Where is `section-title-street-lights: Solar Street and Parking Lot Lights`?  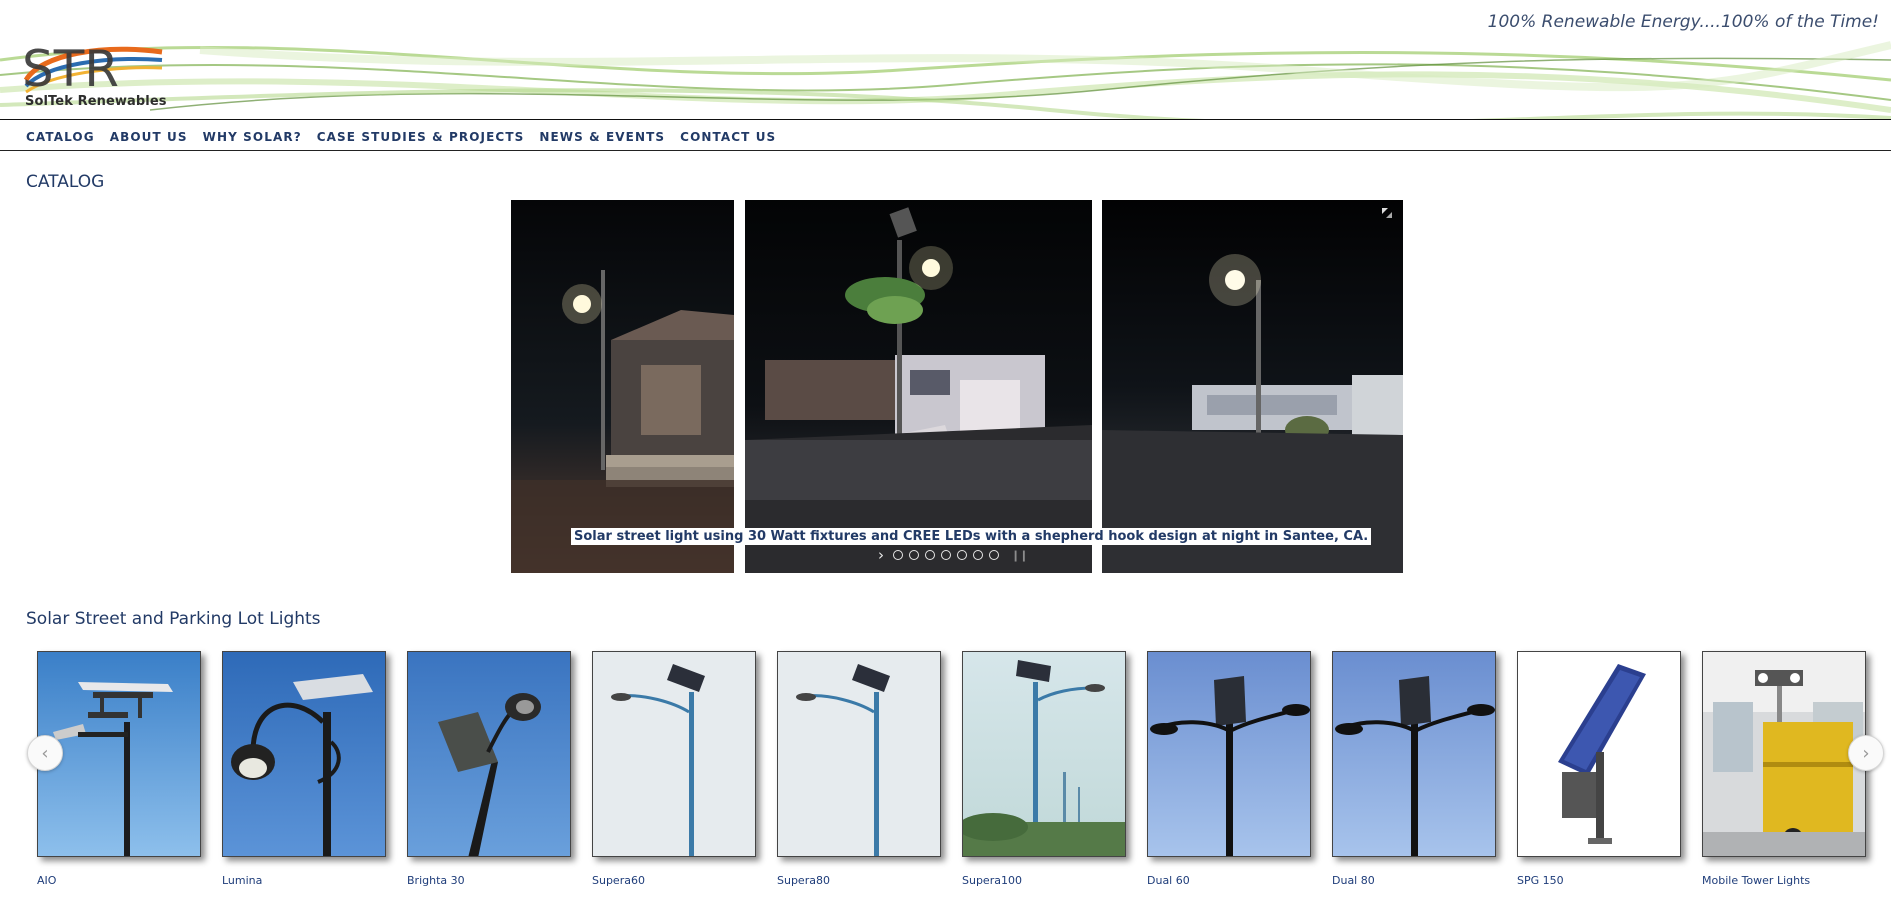
section-title-street-lights: Solar Street and Parking Lot Lights is located at coordinates (173, 619).